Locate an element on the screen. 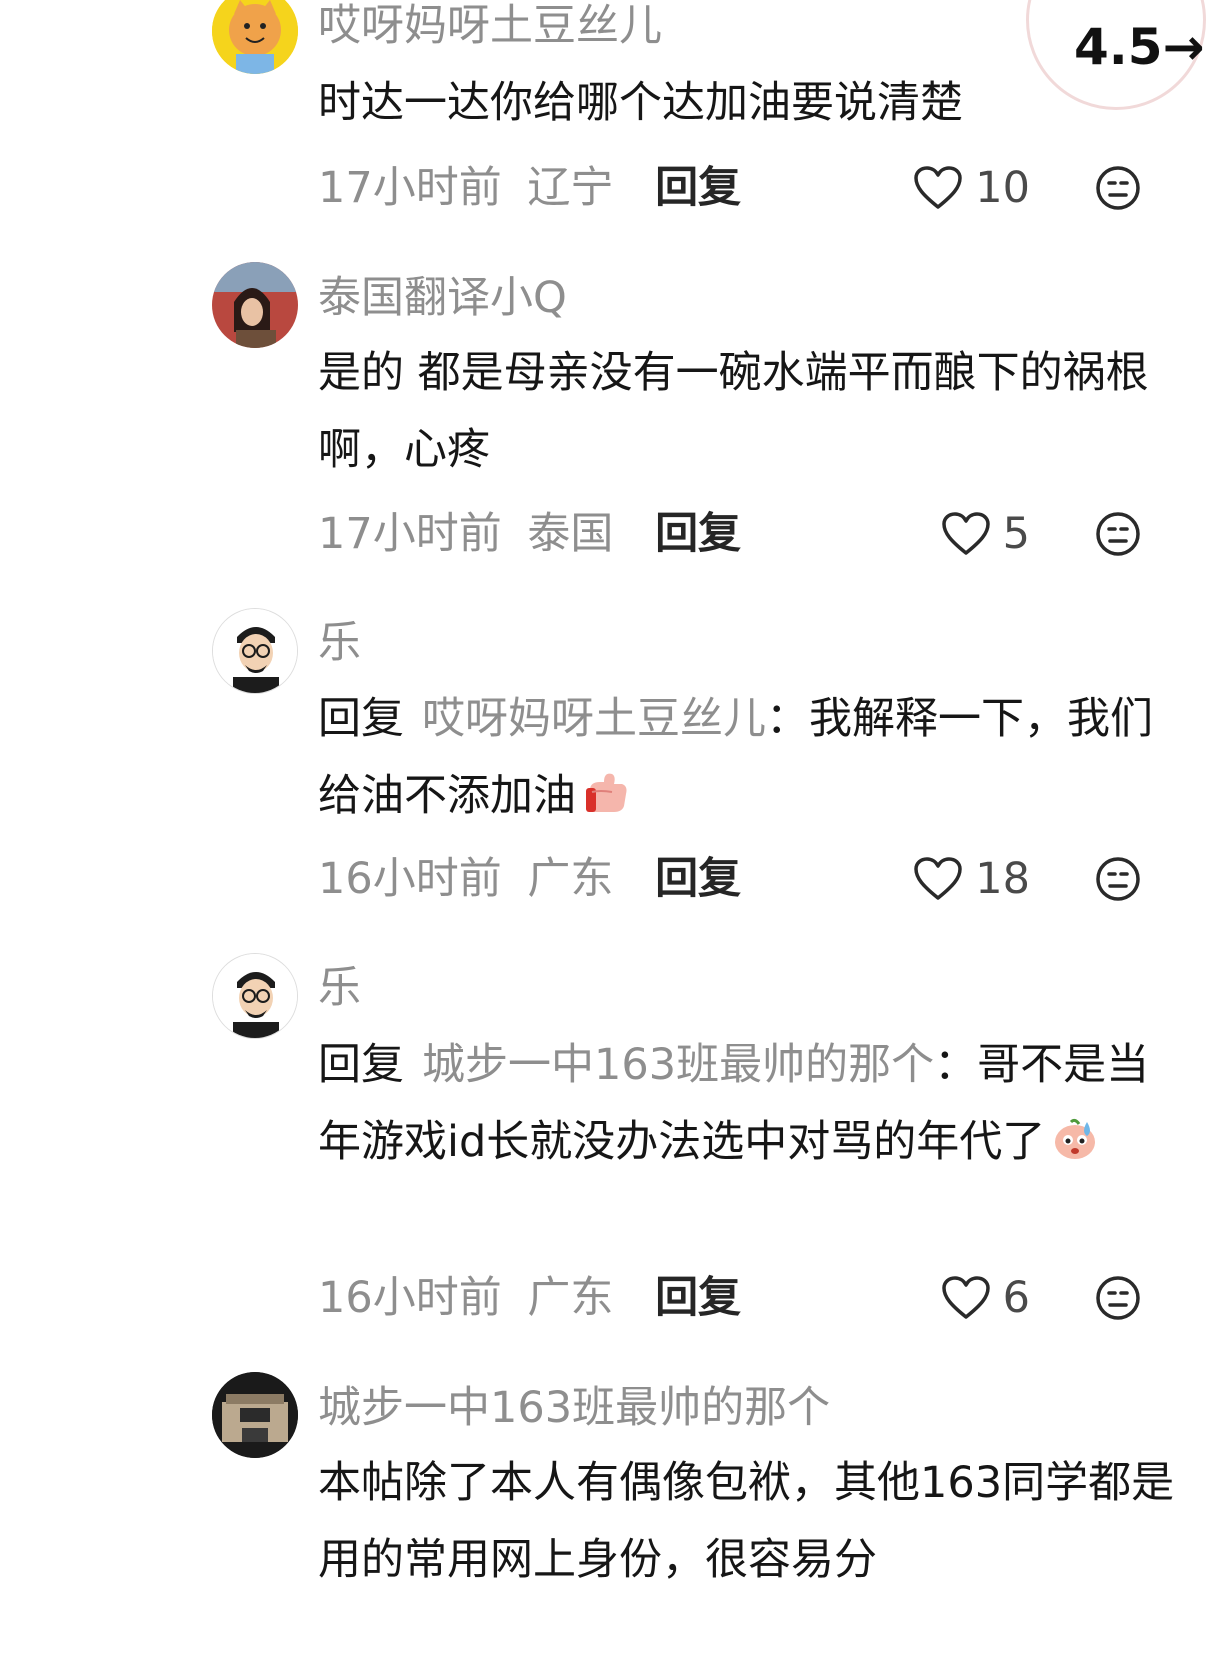 Image resolution: width=1216 pixels, height=1668 pixels. comment-text: 是的 都是母亲没有一碗水端平而酿下的祸根啊，心疼 is located at coordinates (733, 411).